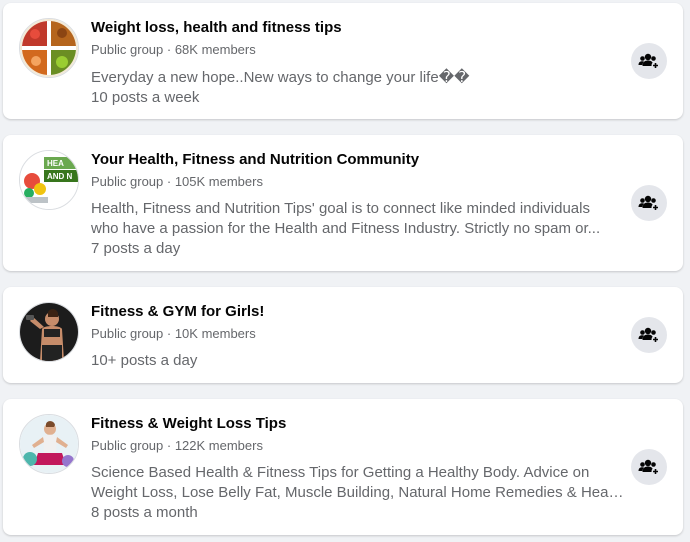  I want to click on post-frequency: 7 posts a day, so click(136, 248).